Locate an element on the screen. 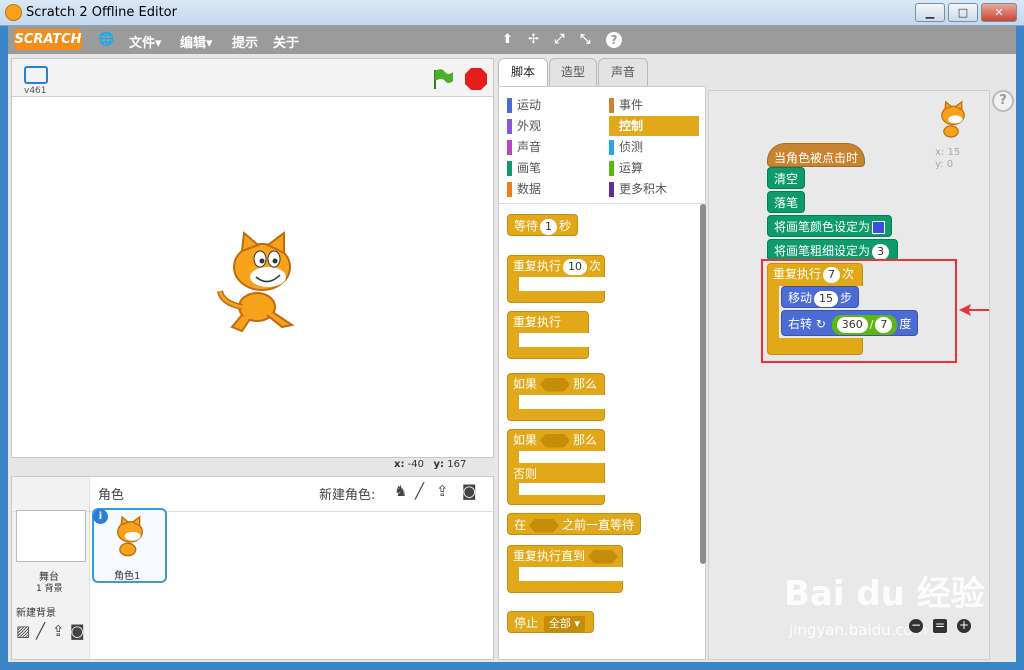 The image size is (1024, 670). zoom-reset-icon: = is located at coordinates (940, 626).